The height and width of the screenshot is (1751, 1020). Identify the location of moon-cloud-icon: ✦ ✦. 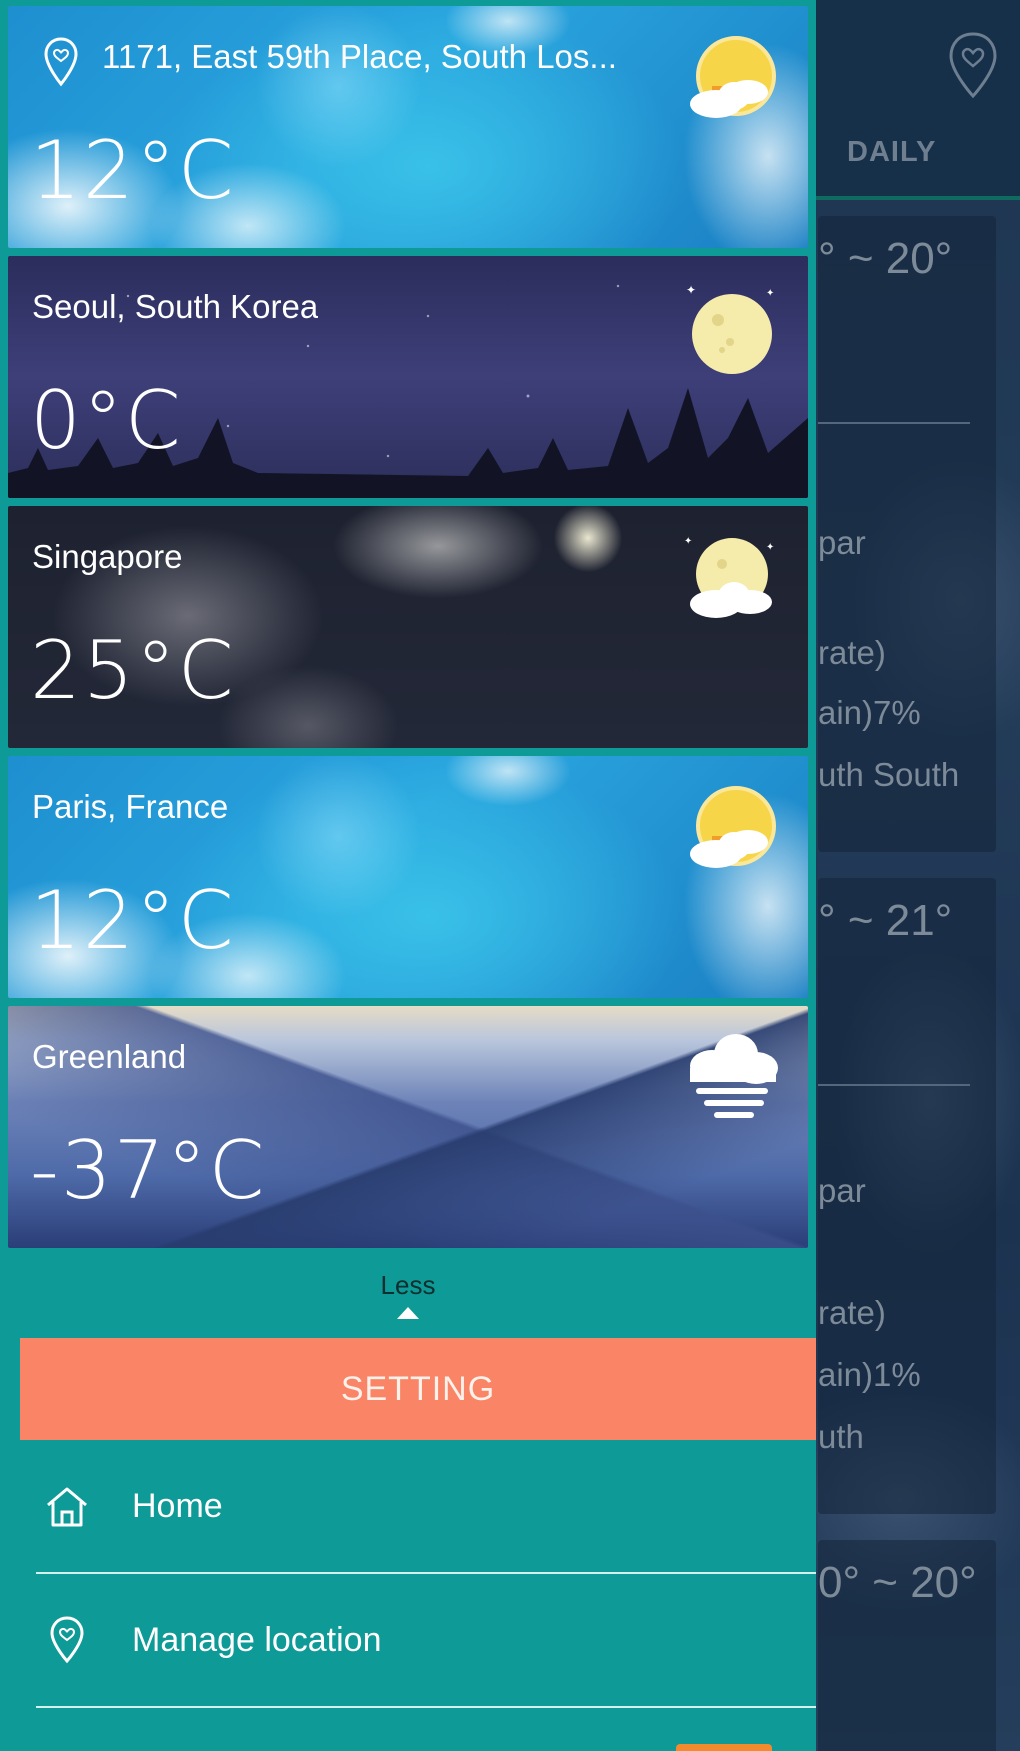
(729, 577).